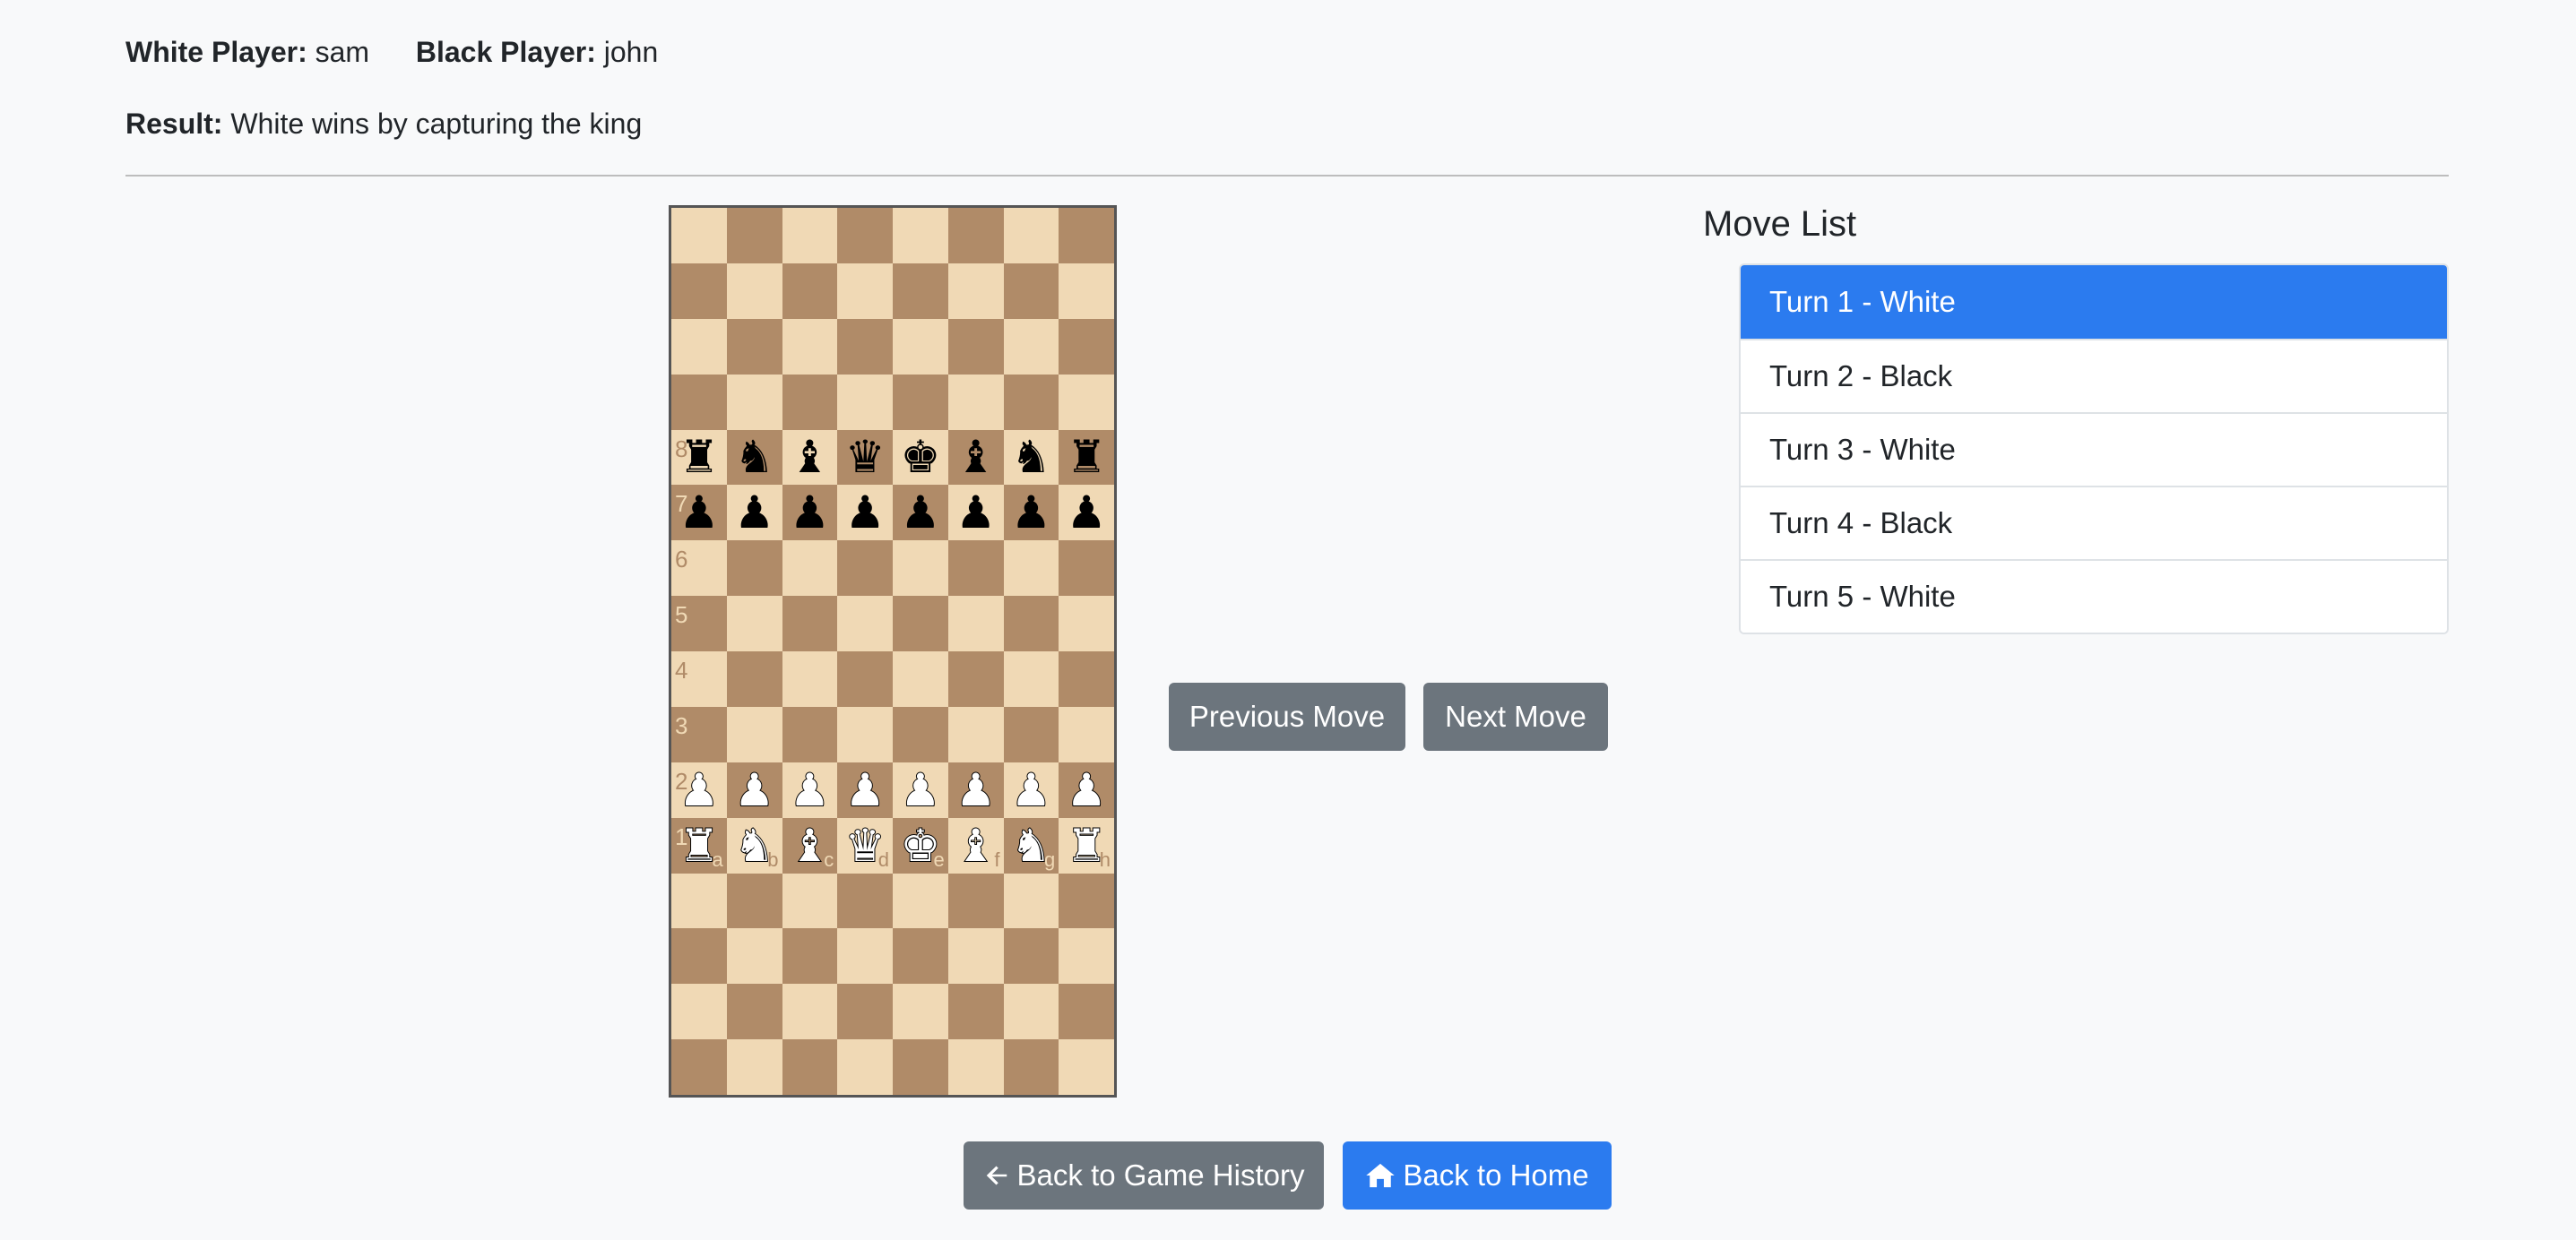 This screenshot has height=1240, width=2576. Describe the element at coordinates (920, 846) in the screenshot. I see `board-square: ♚ e` at that location.